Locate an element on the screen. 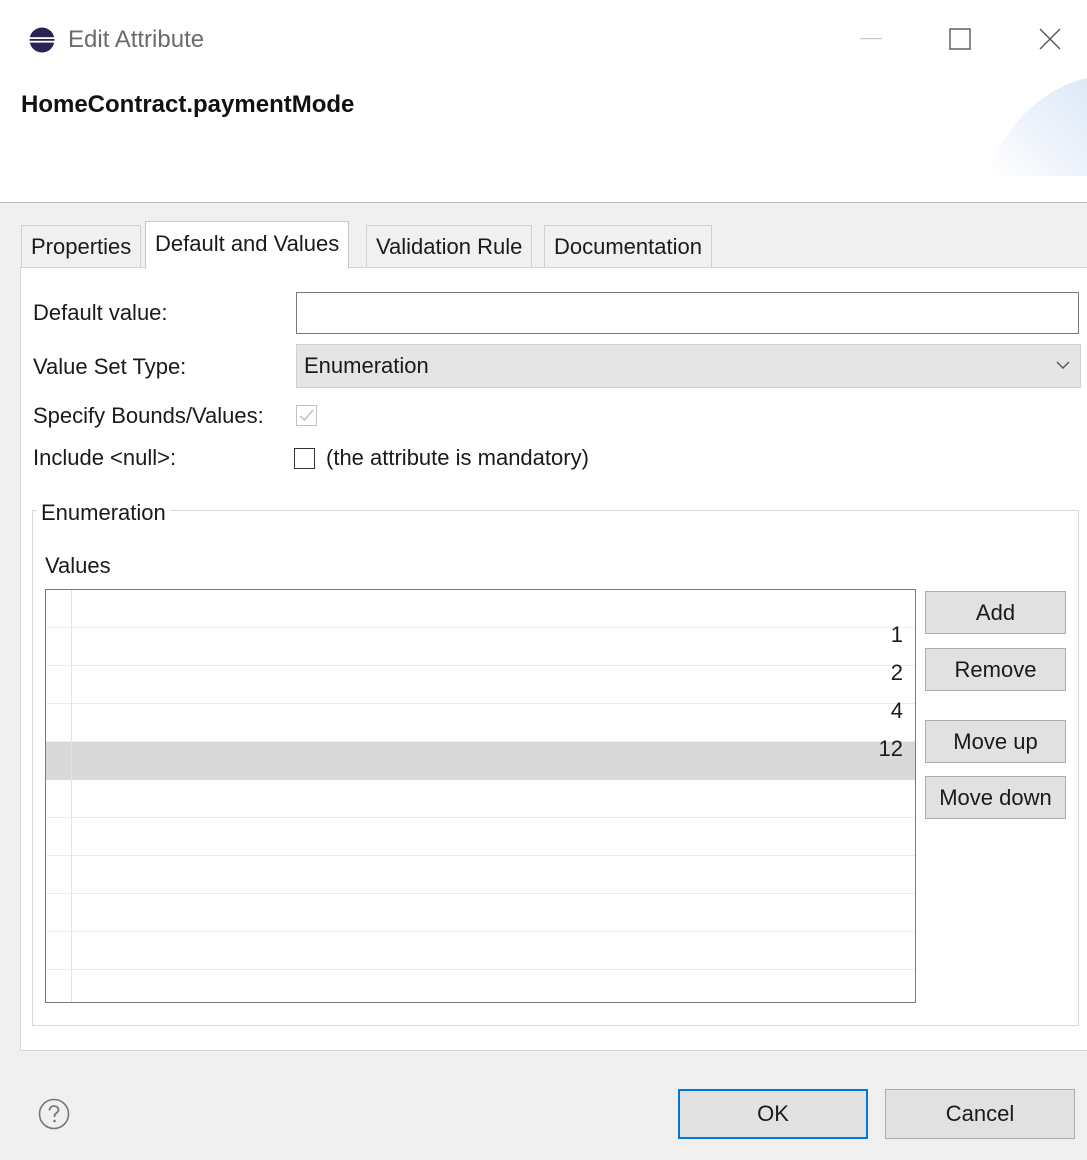 This screenshot has width=1087, height=1160. default-value-input is located at coordinates (687, 313).